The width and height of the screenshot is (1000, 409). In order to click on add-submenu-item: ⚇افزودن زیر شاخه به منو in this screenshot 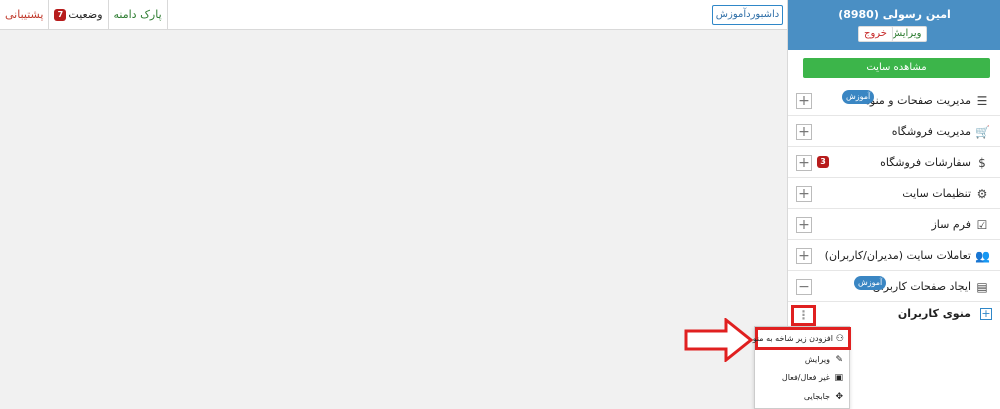, I will do `click(801, 338)`.